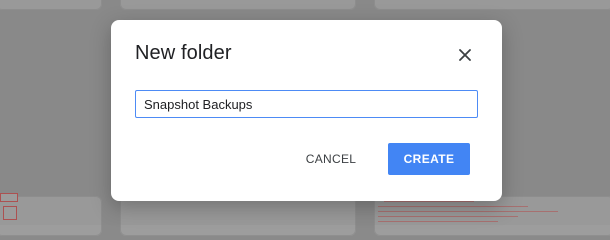 Image resolution: width=610 pixels, height=240 pixels. I want to click on close-icon, so click(465, 55).